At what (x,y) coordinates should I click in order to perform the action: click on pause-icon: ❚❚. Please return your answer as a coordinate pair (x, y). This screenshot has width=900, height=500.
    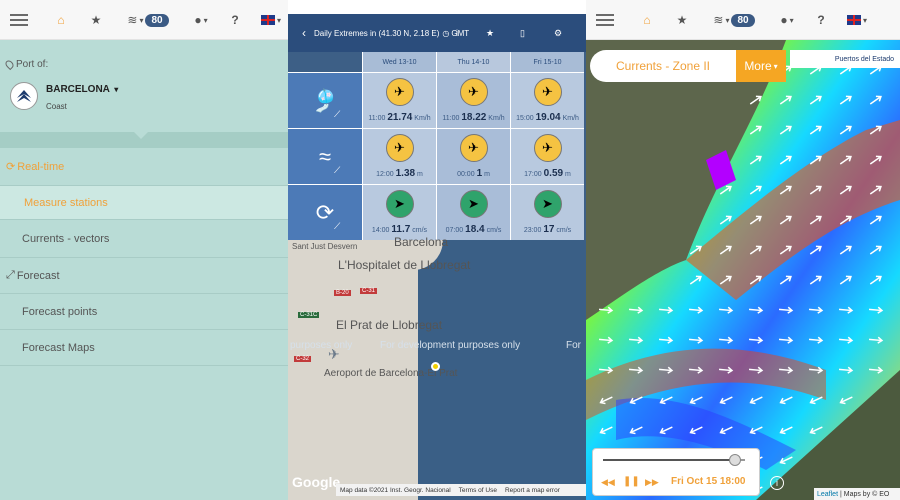
    Looking at the image, I should click on (631, 481).